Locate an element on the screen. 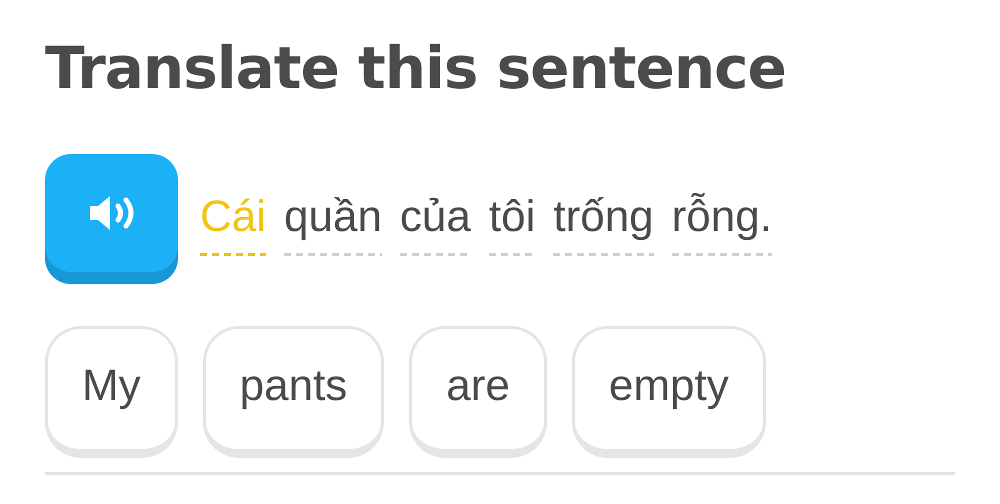  word-tile: My is located at coordinates (111, 392).